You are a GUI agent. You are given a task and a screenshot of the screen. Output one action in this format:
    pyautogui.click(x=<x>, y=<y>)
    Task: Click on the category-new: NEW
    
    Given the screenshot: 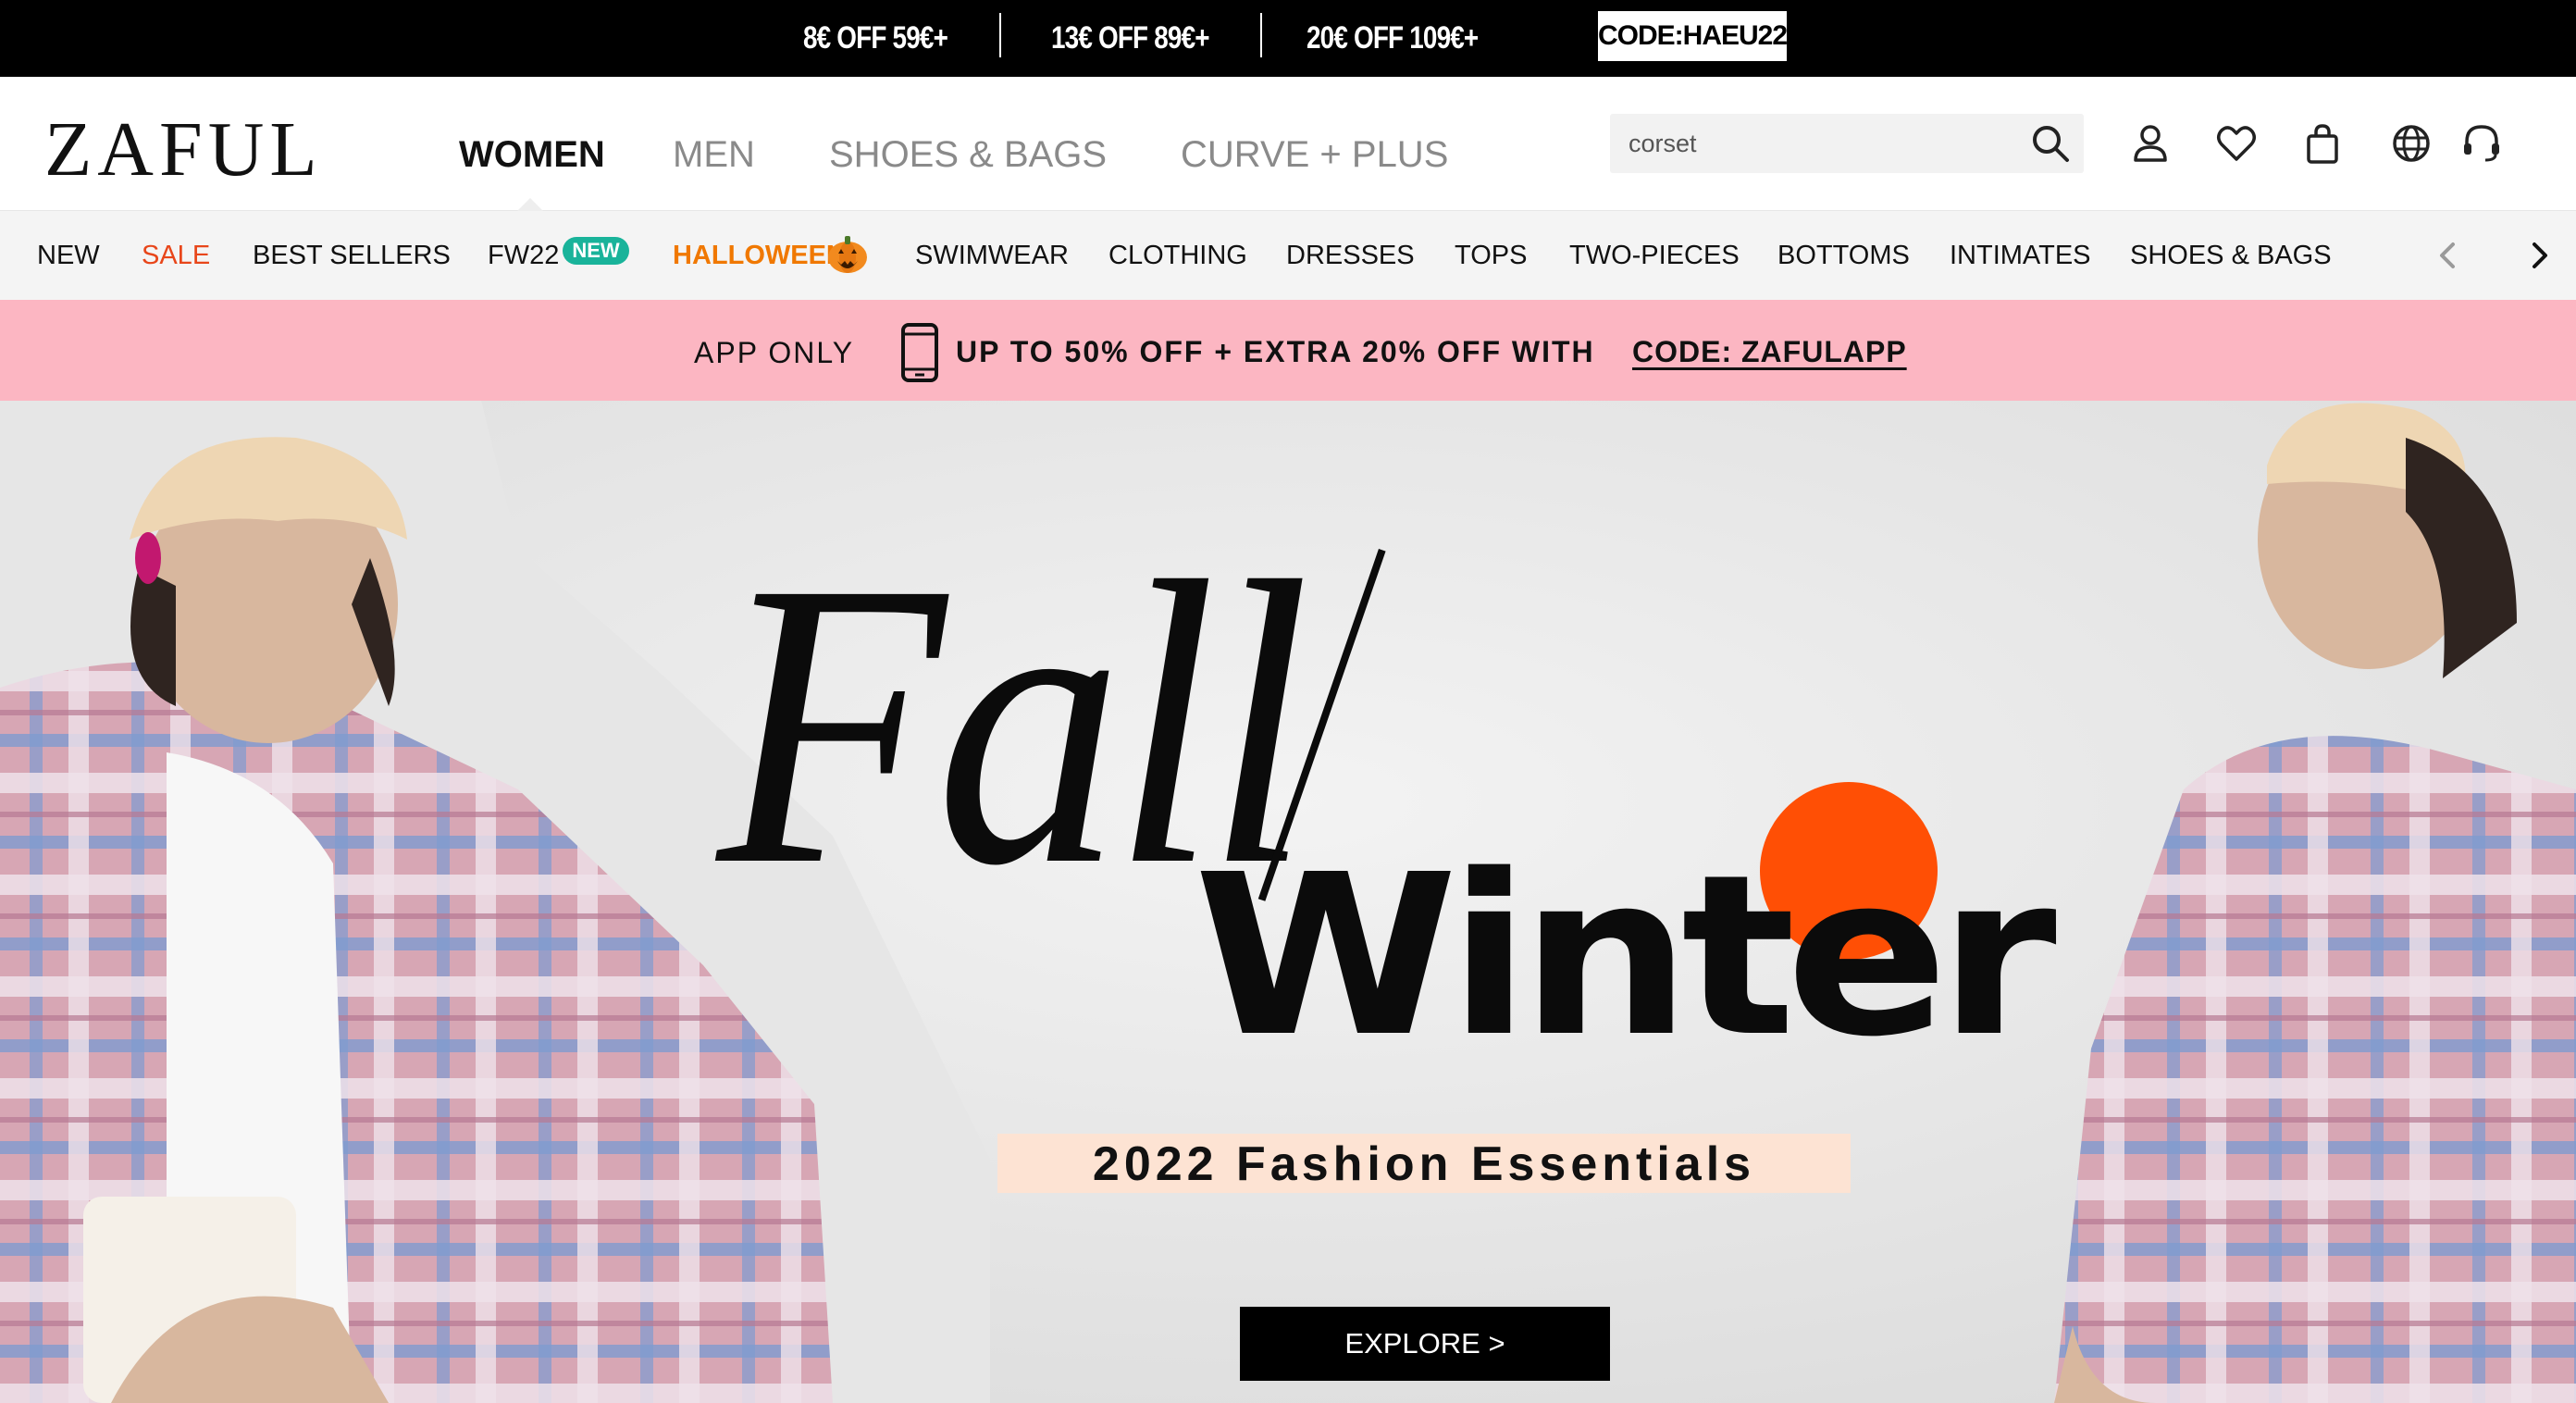 What is the action you would take?
    pyautogui.click(x=69, y=256)
    